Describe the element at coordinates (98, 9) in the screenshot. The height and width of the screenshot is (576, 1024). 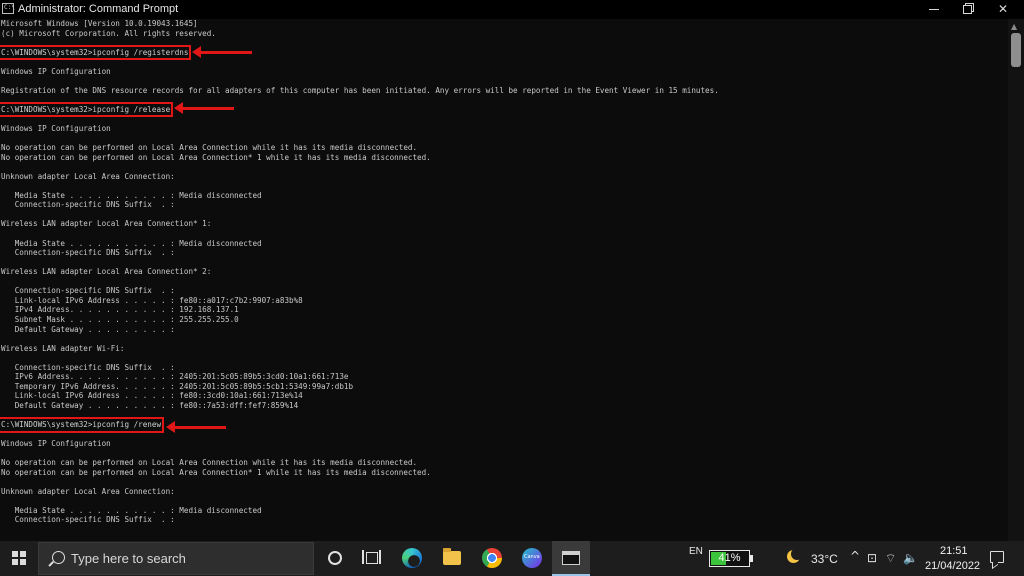
I see `window-title: Administrator: Command Prompt` at that location.